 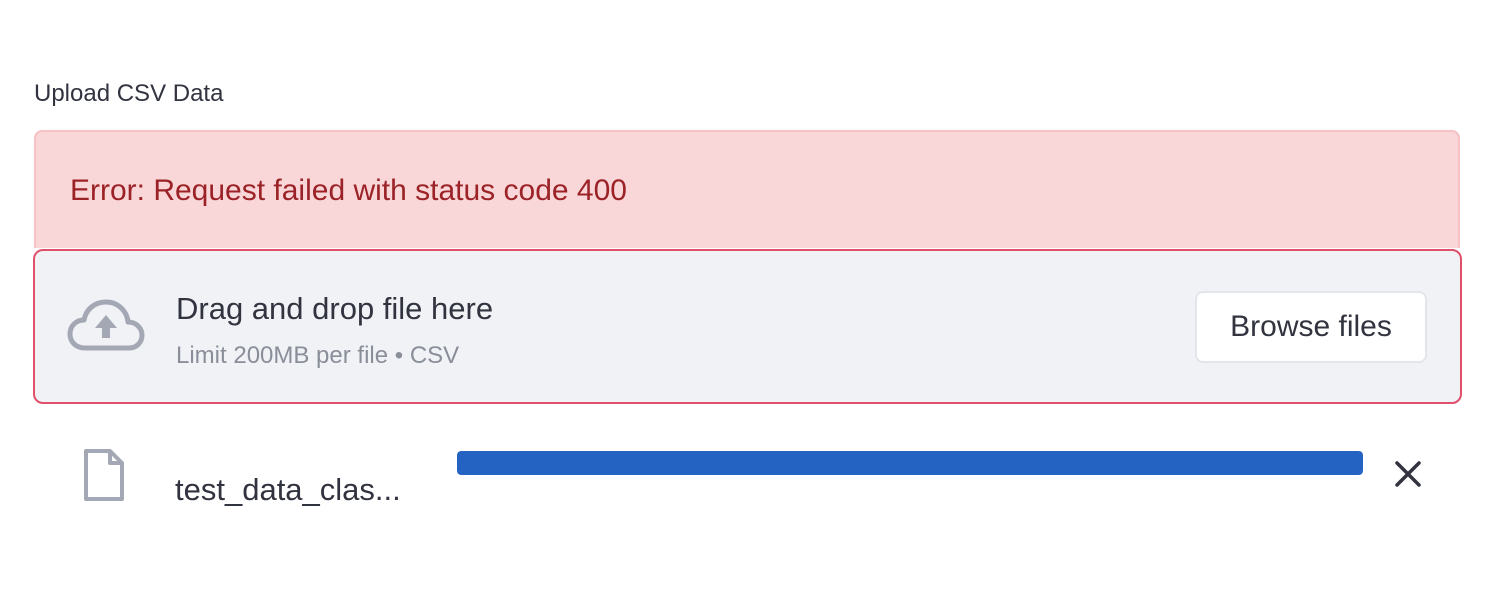 I want to click on uploader-label: Upload CSV Data, so click(x=129, y=93).